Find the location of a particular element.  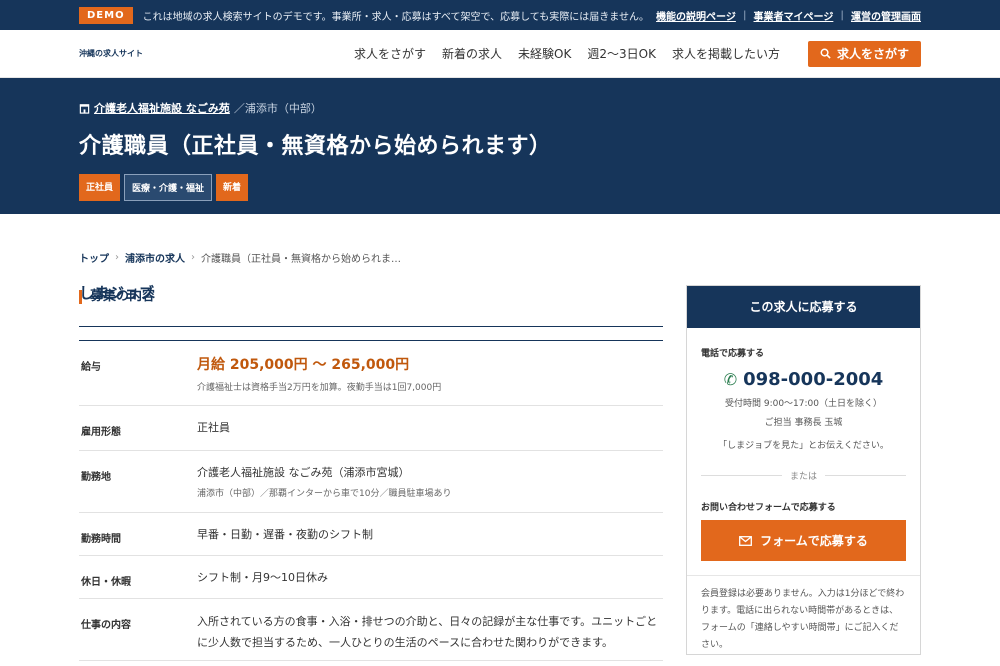

salary-value: 月給 205,000円 〜 265,000円 is located at coordinates (303, 365).